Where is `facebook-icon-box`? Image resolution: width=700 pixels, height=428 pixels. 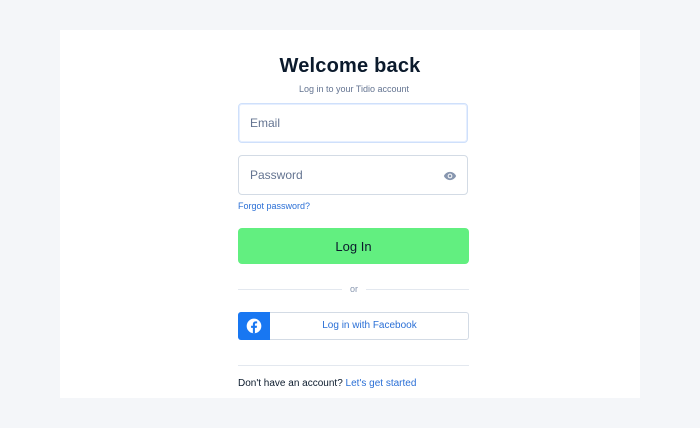
facebook-icon-box is located at coordinates (254, 326).